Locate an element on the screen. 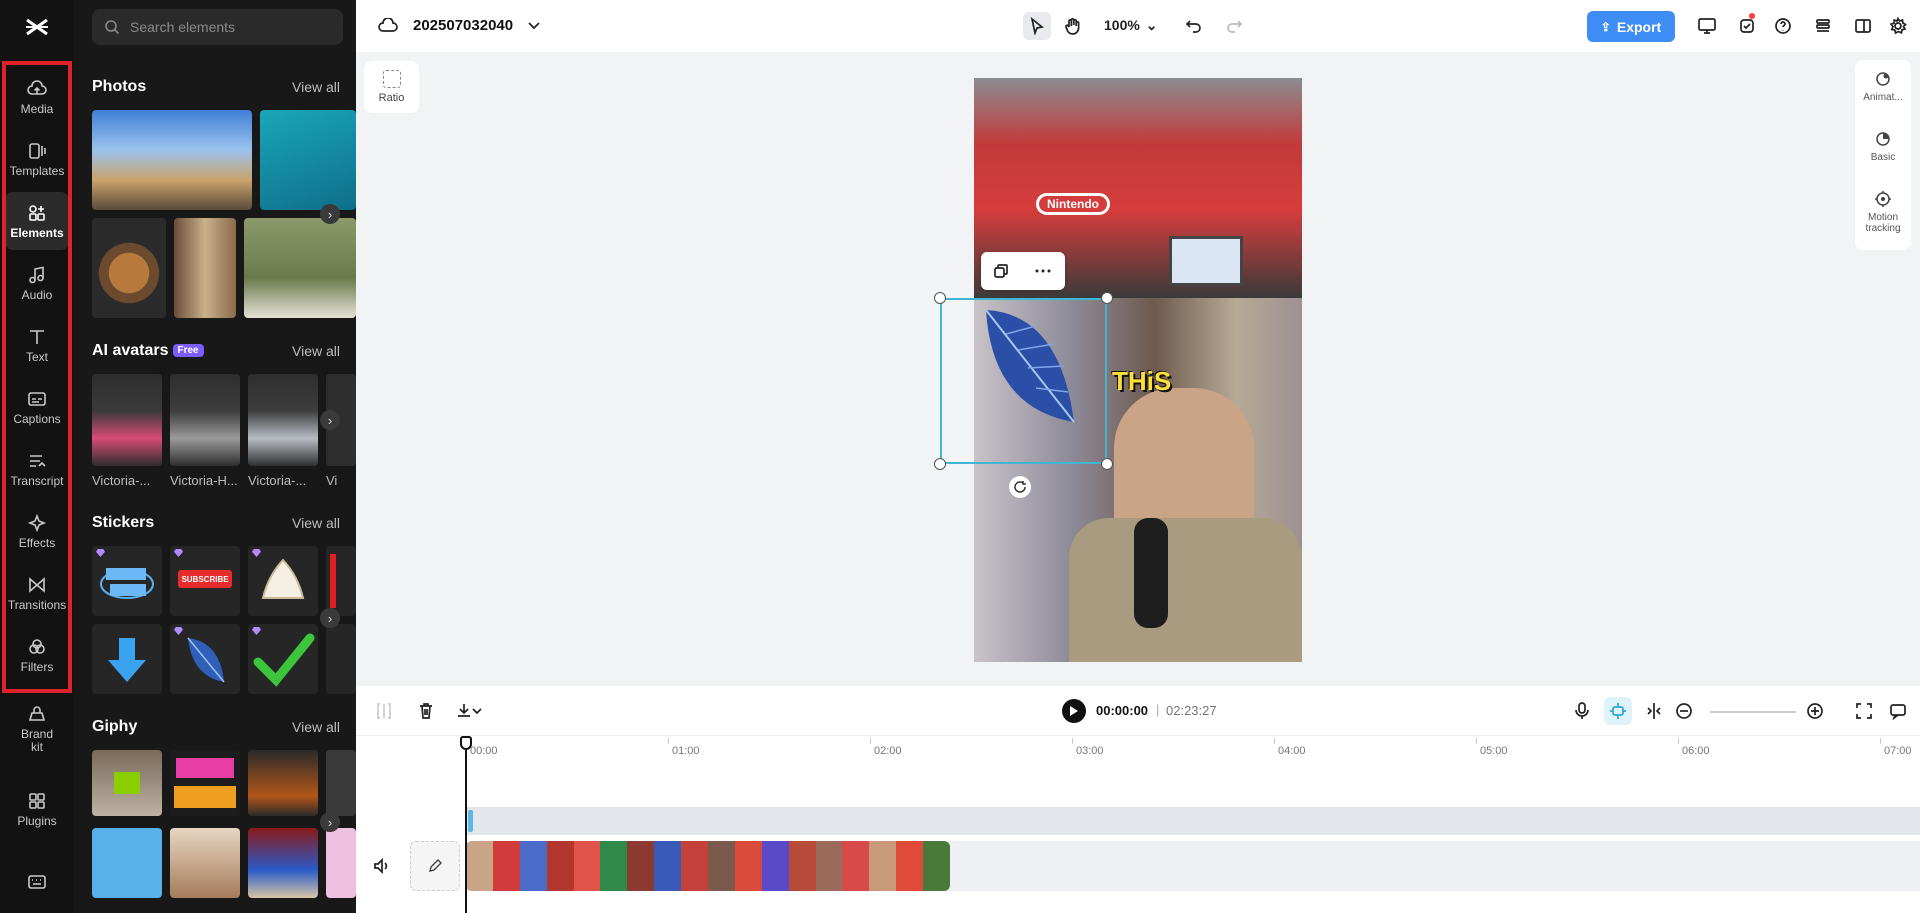 The height and width of the screenshot is (913, 1920). select-pointer-icon is located at coordinates (1037, 26).